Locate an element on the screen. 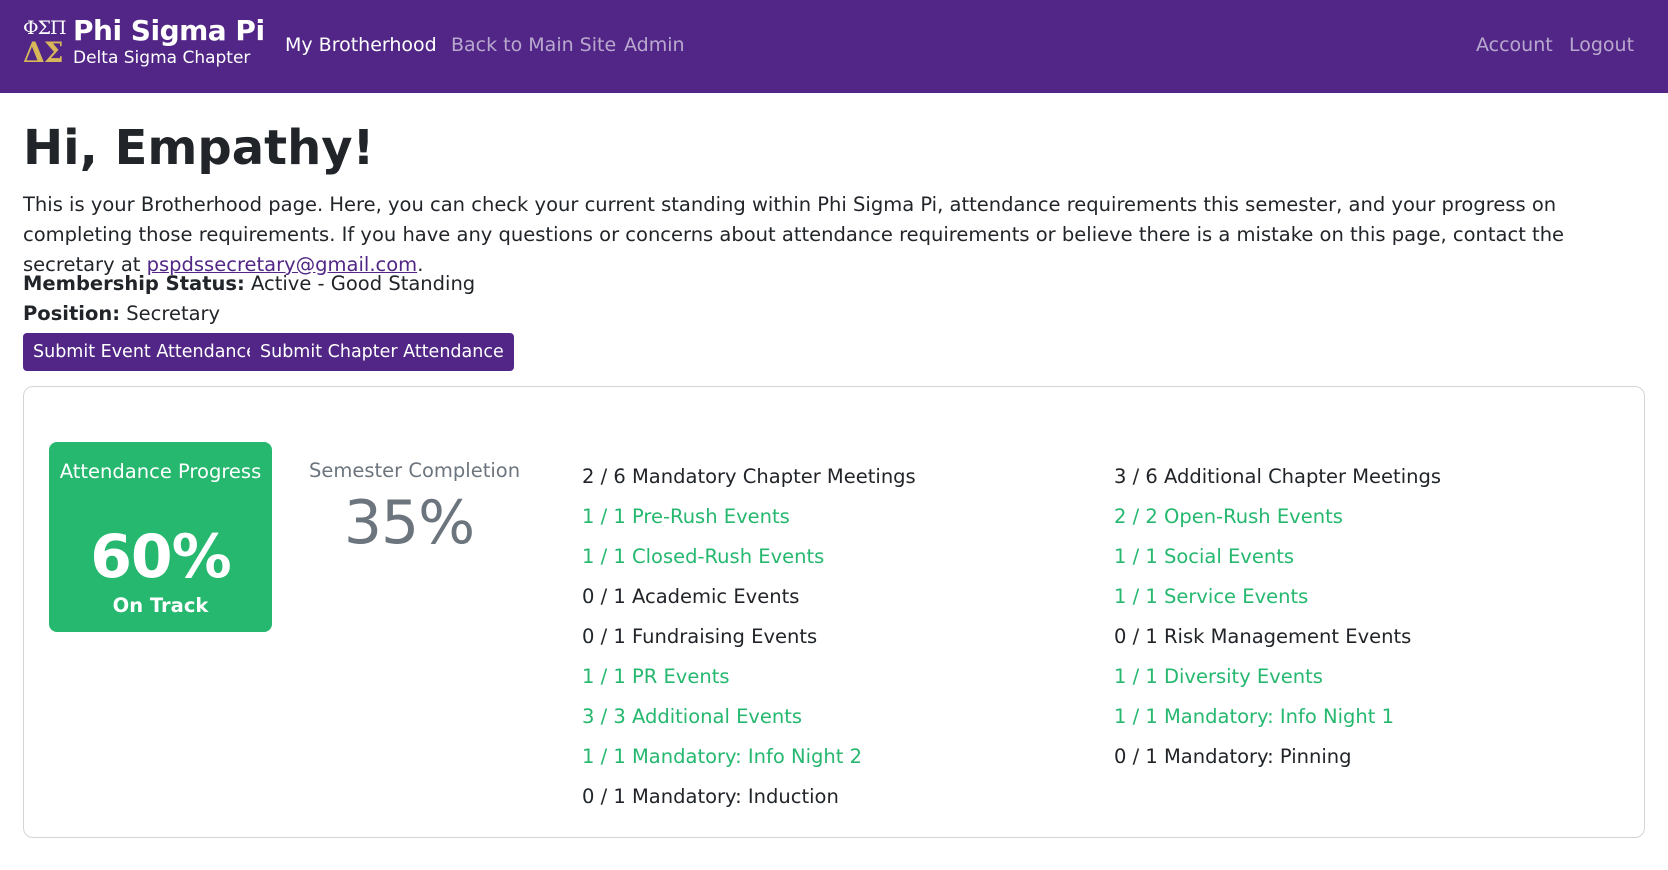 The width and height of the screenshot is (1668, 870). requirement-item: 1 / 1 Diversity Events is located at coordinates (1218, 676).